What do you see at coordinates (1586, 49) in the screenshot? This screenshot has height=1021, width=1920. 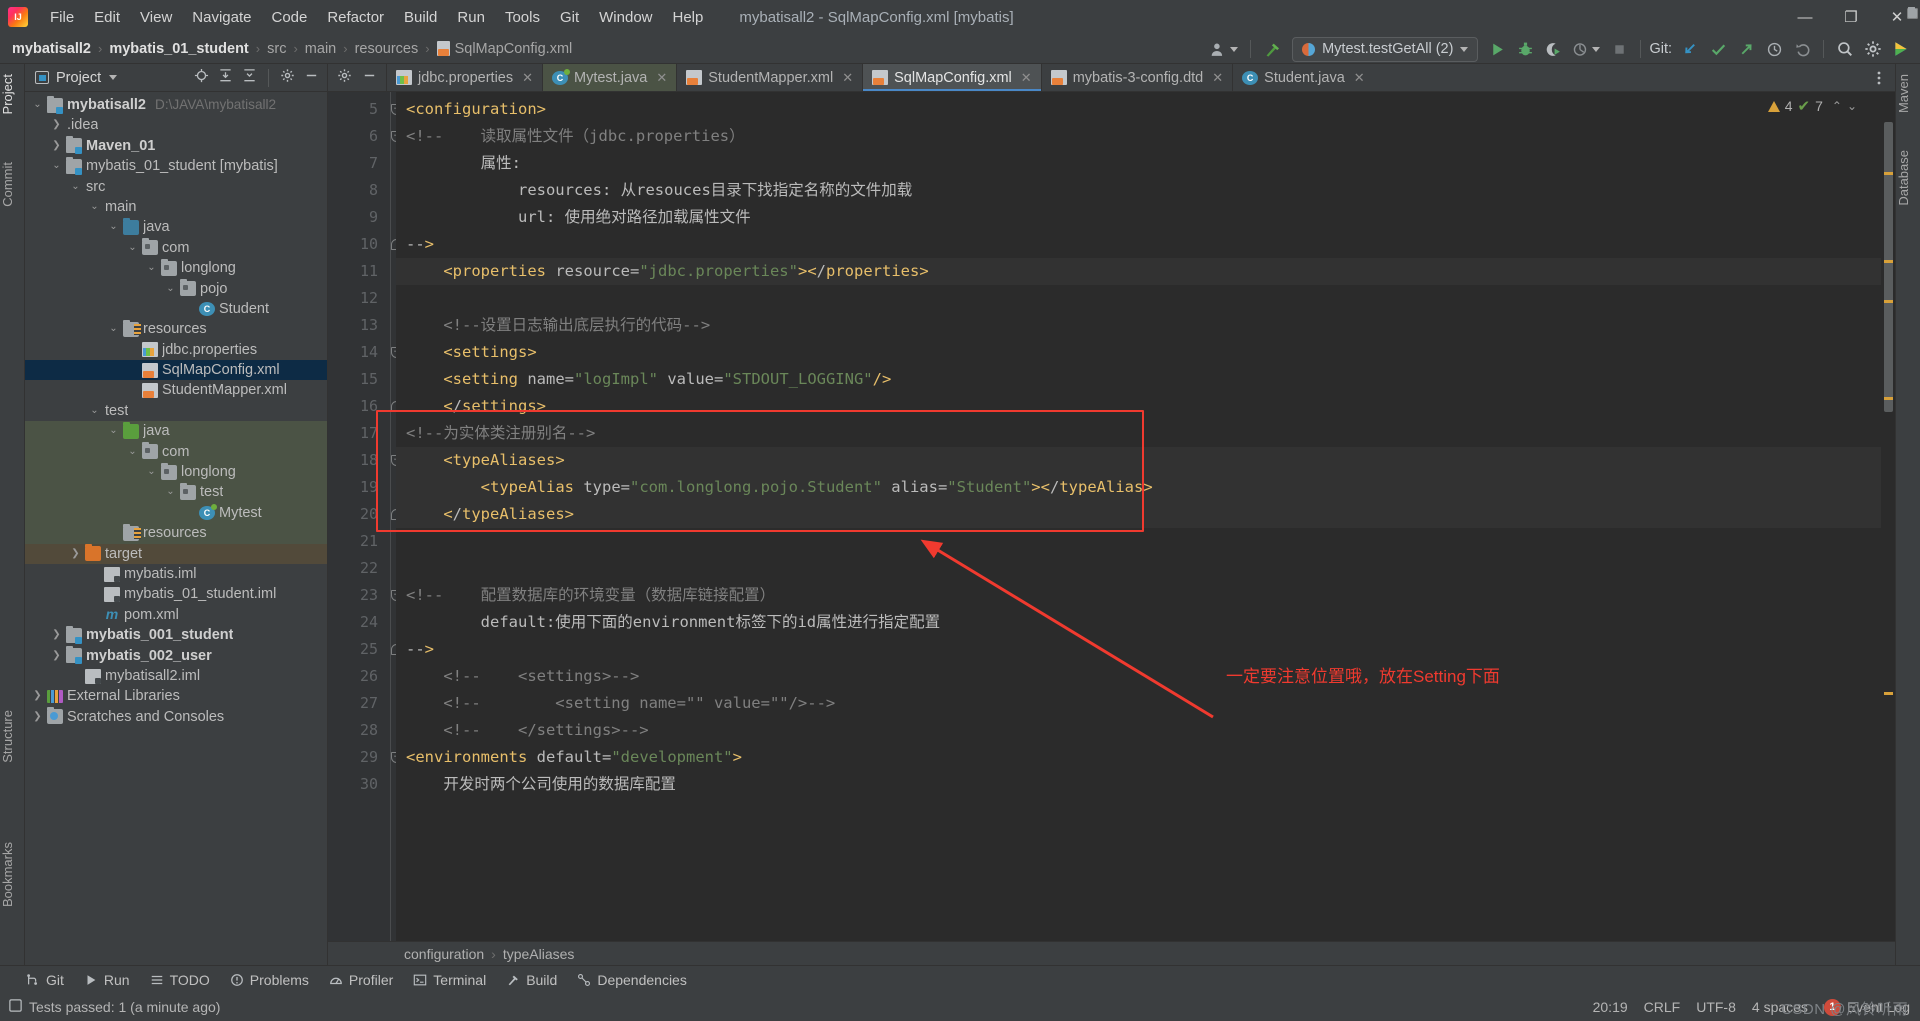 I see `profile-button` at bounding box center [1586, 49].